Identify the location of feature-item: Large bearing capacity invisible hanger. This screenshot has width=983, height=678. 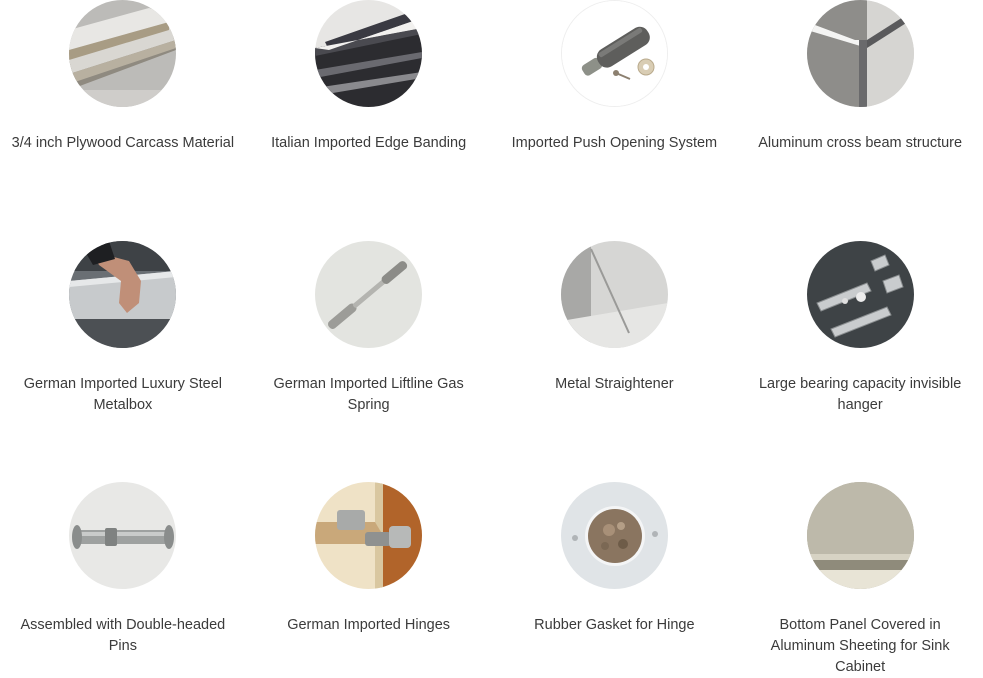
(860, 361).